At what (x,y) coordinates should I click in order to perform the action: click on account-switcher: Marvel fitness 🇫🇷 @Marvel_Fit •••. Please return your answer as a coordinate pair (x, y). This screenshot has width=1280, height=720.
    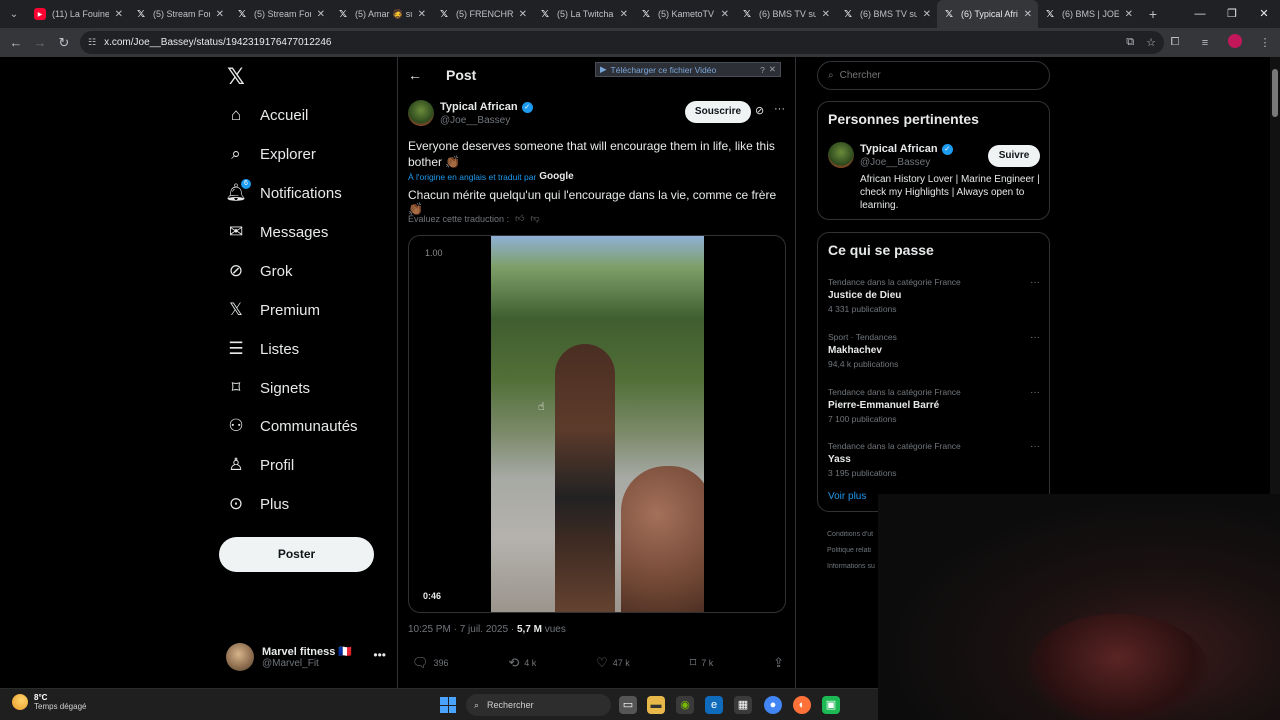
    Looking at the image, I should click on (306, 657).